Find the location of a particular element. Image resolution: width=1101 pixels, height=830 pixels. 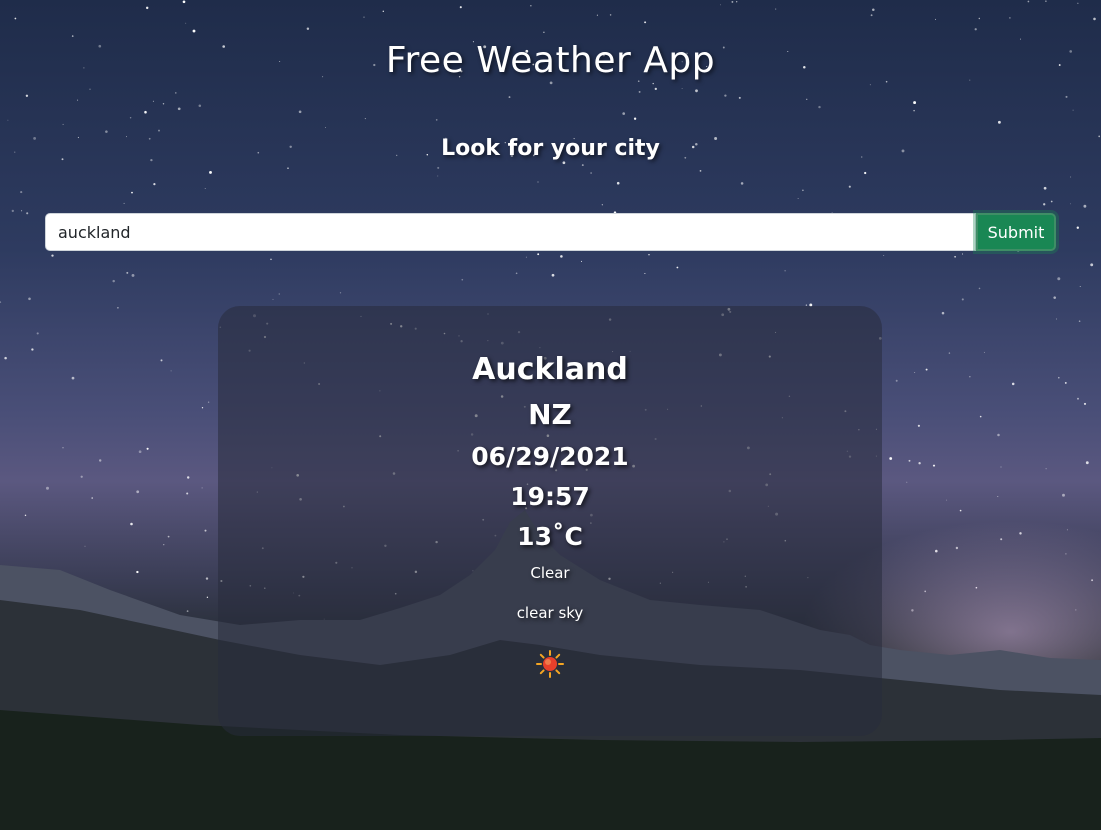

submit-button: Submit is located at coordinates (1016, 232).